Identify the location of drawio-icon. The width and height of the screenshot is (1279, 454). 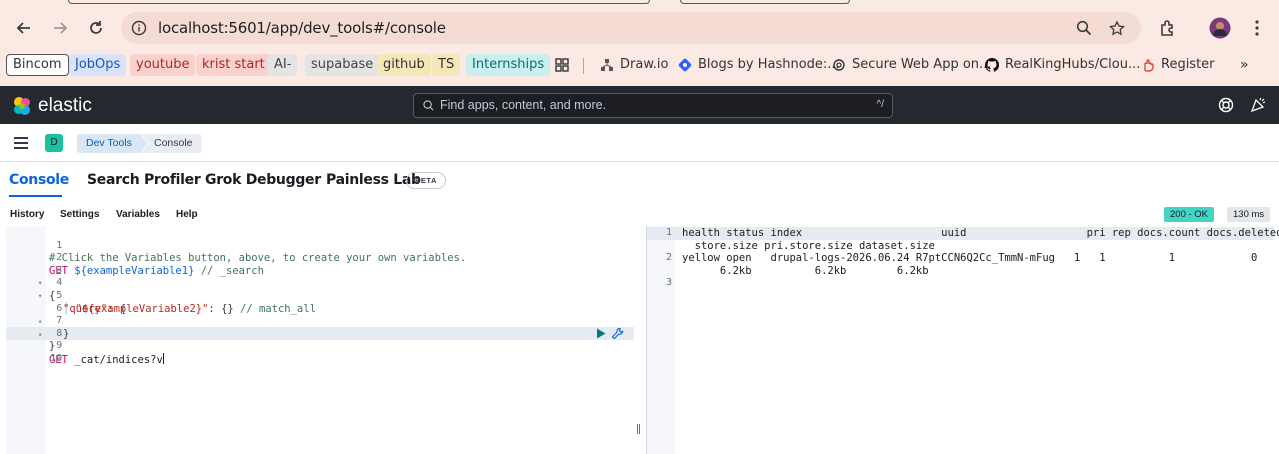
(607, 65).